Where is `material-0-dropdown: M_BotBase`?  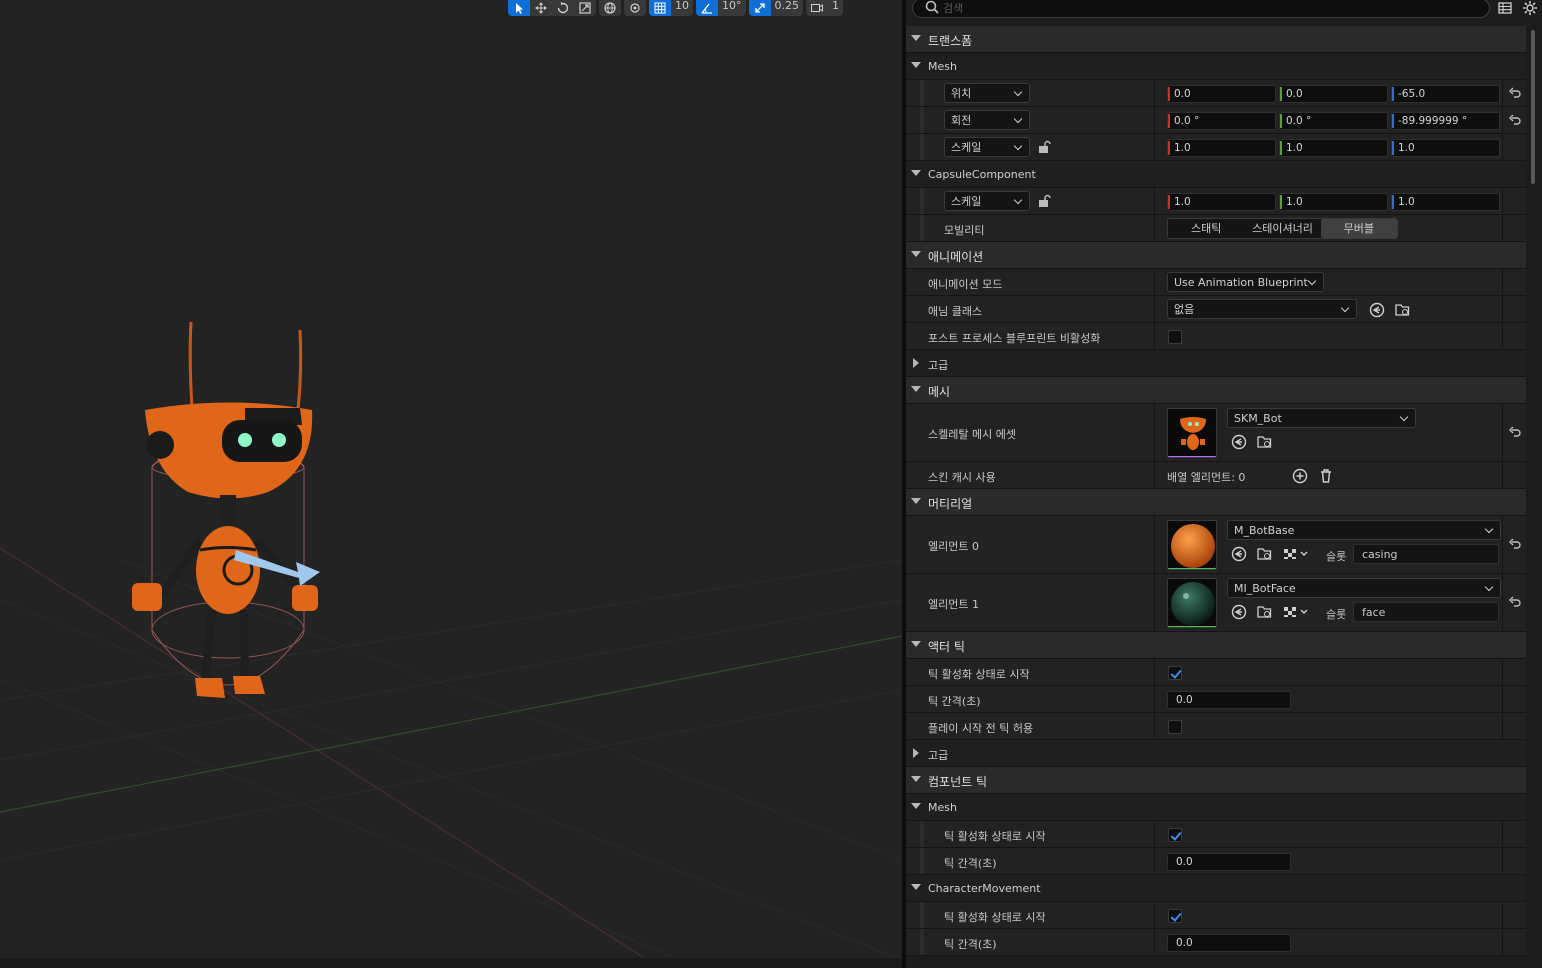 material-0-dropdown: M_BotBase is located at coordinates (1364, 530).